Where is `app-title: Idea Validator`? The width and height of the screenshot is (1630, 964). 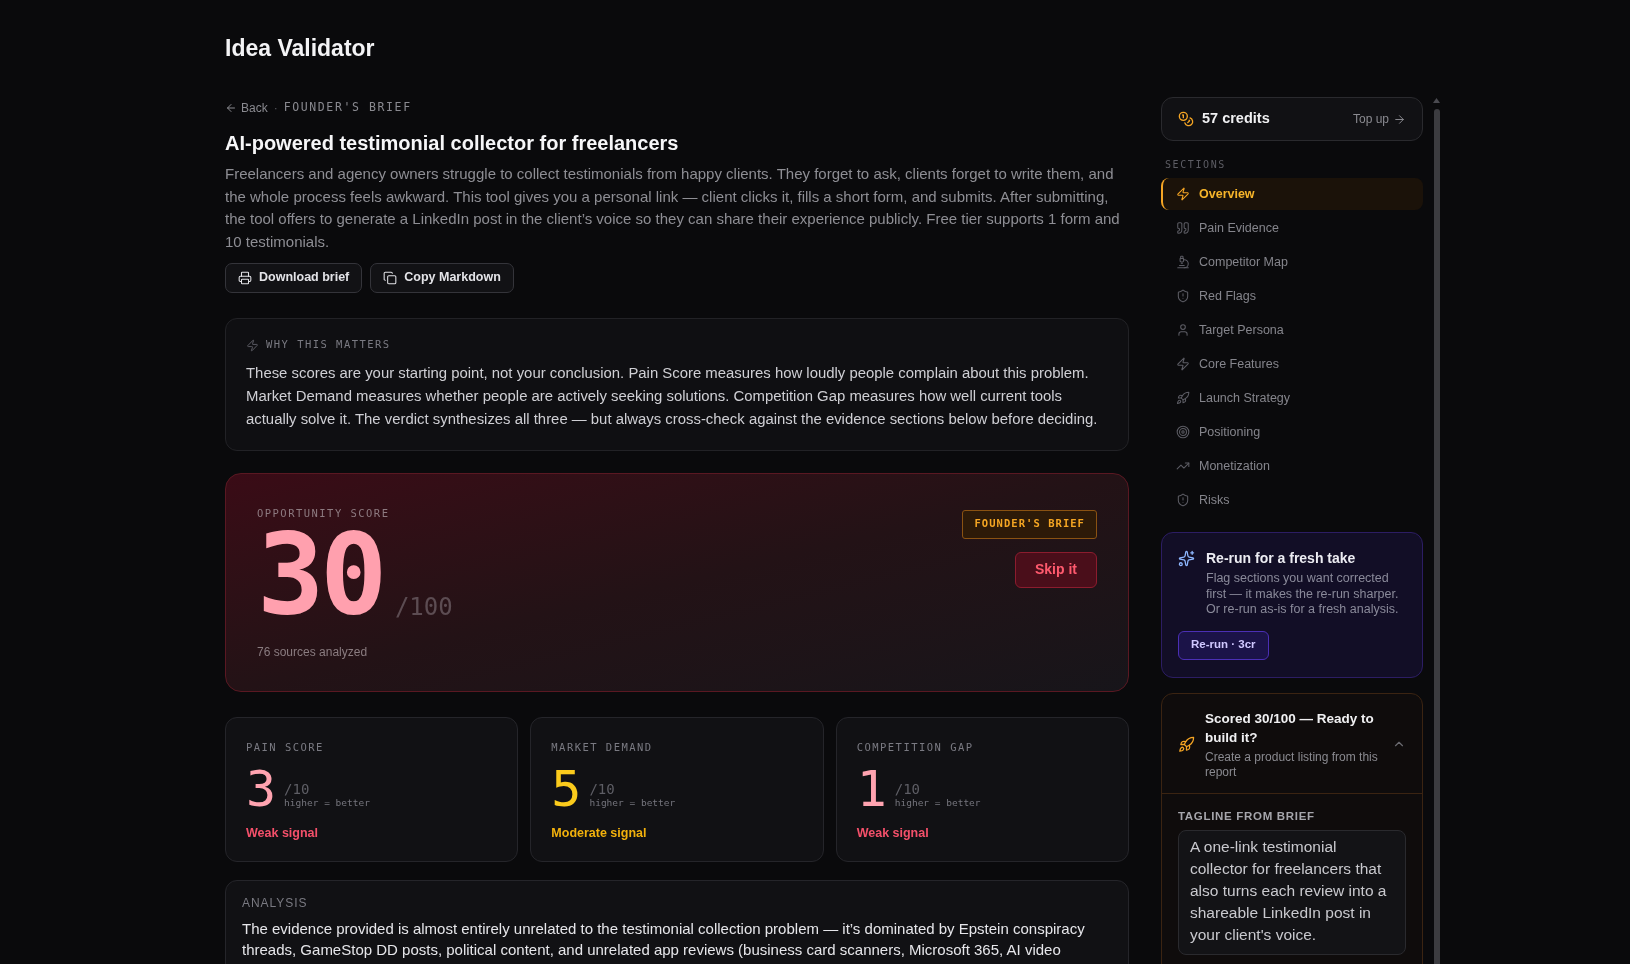 app-title: Idea Validator is located at coordinates (300, 48).